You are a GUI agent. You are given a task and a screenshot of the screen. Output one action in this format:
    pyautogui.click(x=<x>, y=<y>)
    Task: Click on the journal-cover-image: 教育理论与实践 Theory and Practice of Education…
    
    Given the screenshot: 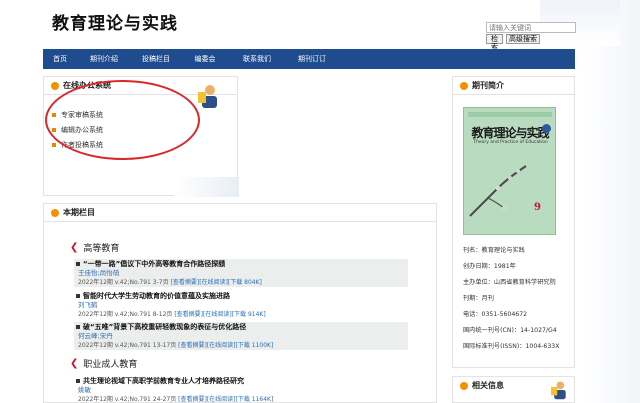 What is the action you would take?
    pyautogui.click(x=509, y=171)
    